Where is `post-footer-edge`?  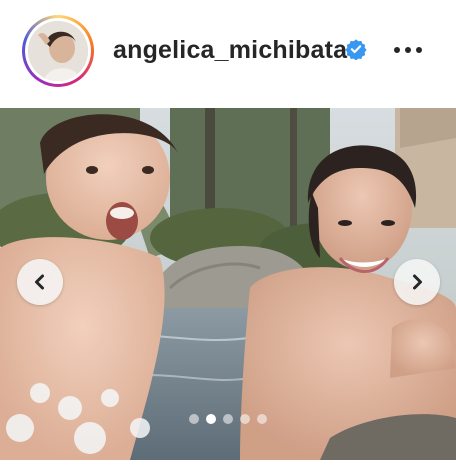
post-footer-edge is located at coordinates (228, 463).